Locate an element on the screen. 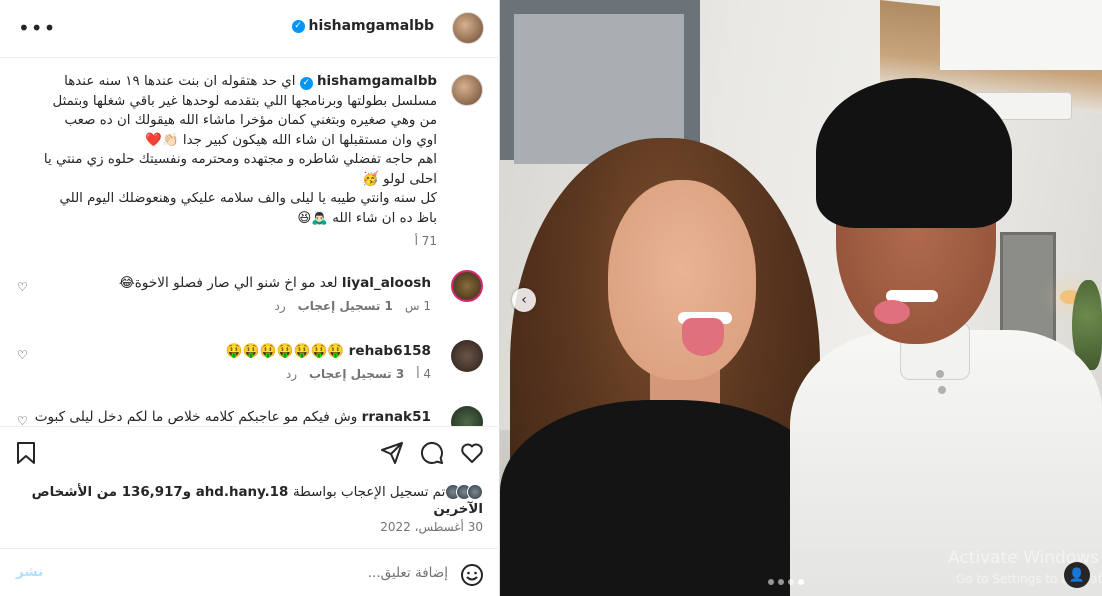 This screenshot has height=596, width=1102. comment-likes: 3 تسجيل إعجاب is located at coordinates (356, 374).